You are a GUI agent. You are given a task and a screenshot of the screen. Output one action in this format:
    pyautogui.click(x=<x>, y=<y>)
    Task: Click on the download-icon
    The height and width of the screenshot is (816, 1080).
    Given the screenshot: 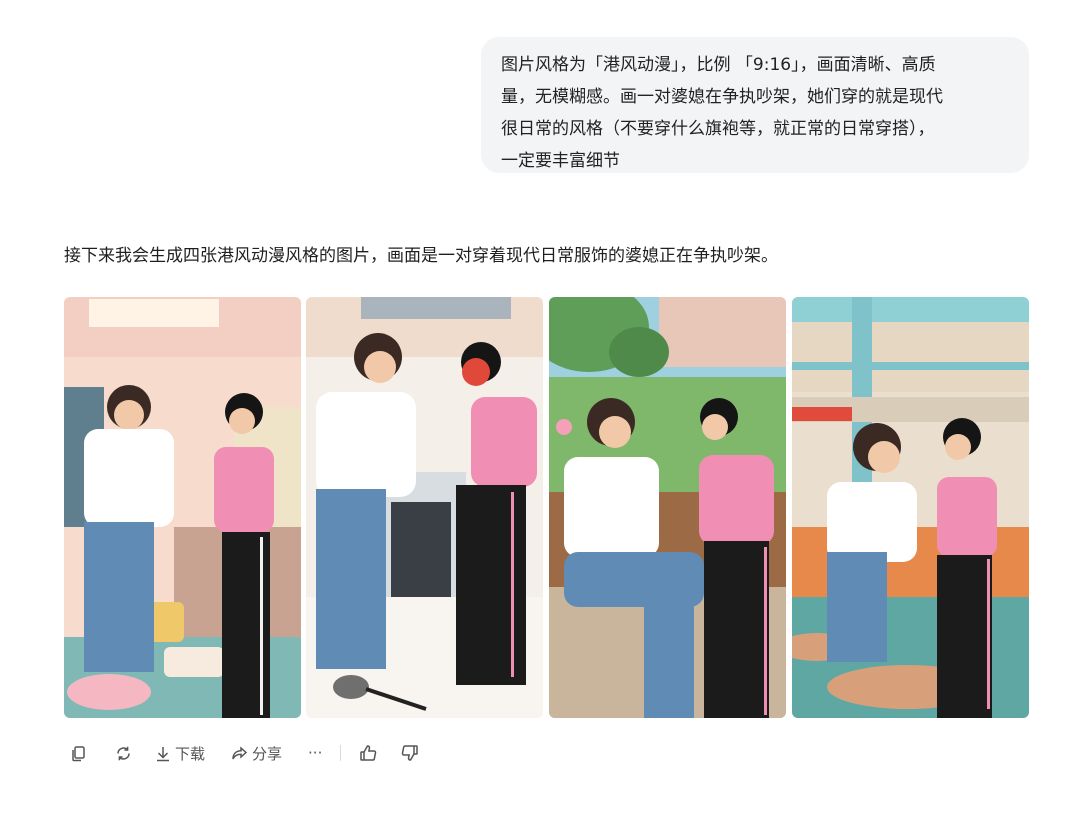 What is the action you would take?
    pyautogui.click(x=163, y=753)
    